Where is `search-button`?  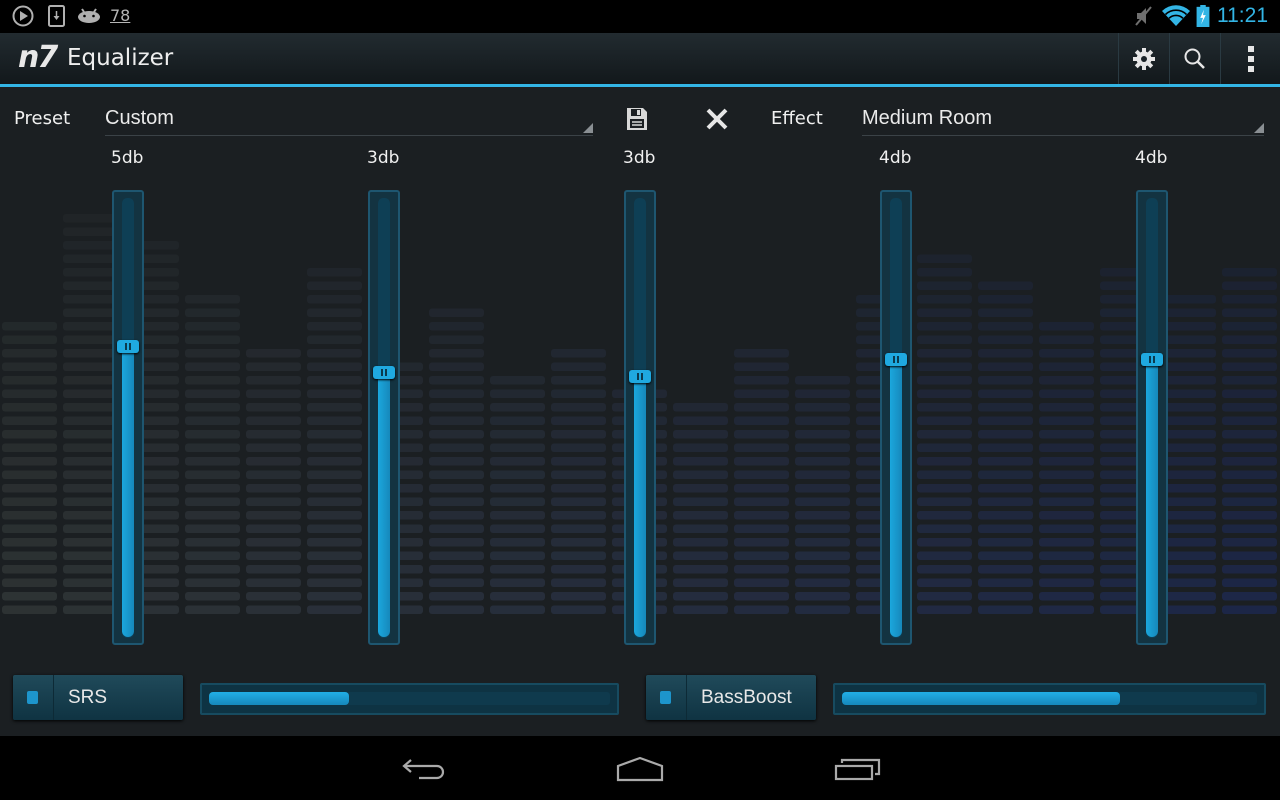
search-button is located at coordinates (1194, 58).